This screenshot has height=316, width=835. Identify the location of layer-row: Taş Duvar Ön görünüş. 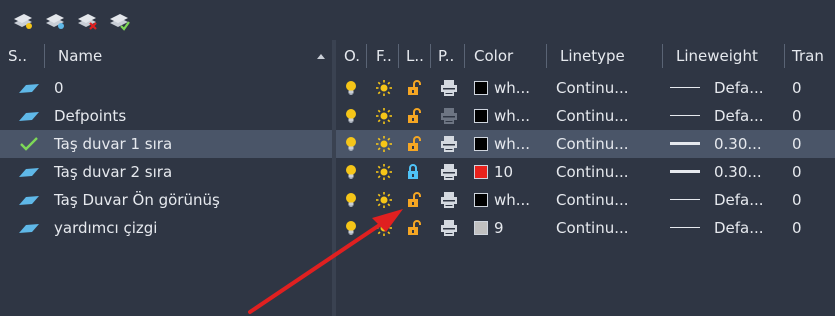
(166, 200).